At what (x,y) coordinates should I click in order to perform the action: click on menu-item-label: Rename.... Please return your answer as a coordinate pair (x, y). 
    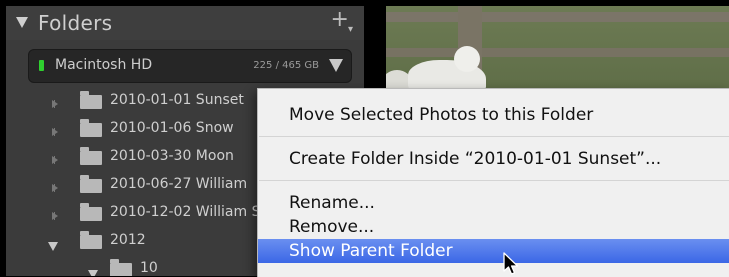
    Looking at the image, I should click on (332, 203).